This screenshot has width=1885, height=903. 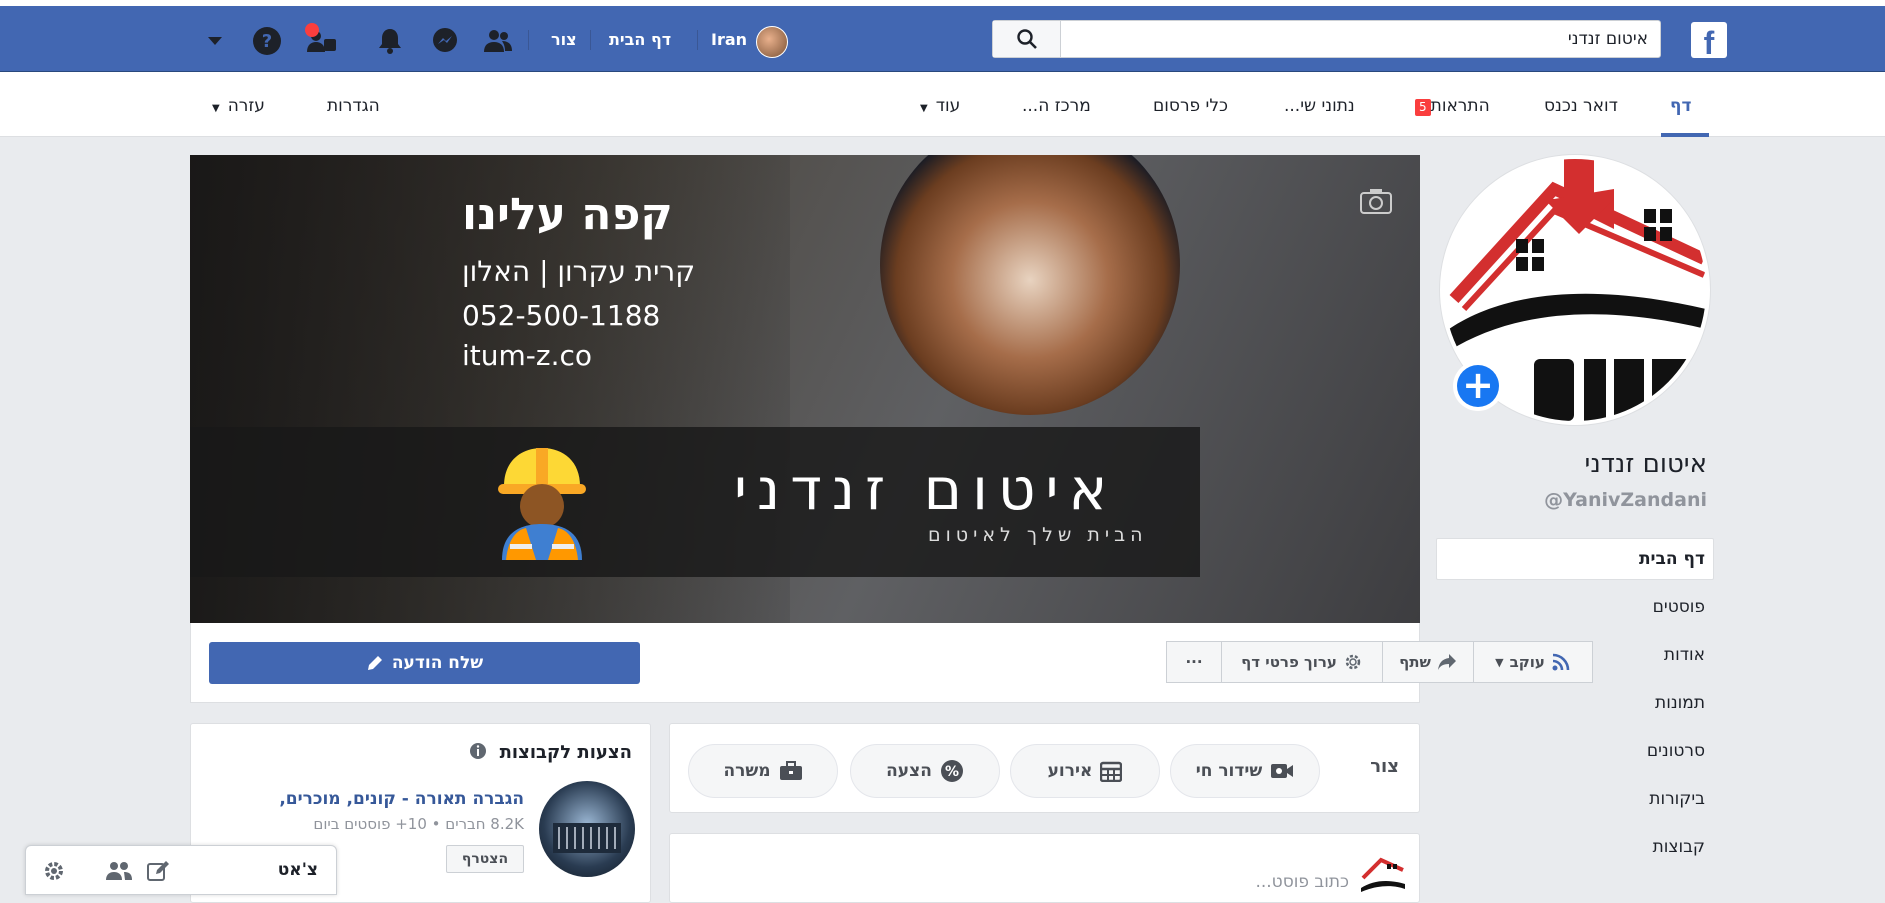 What do you see at coordinates (1676, 751) in the screenshot?
I see `sidebar-item-videos: סרטונים` at bounding box center [1676, 751].